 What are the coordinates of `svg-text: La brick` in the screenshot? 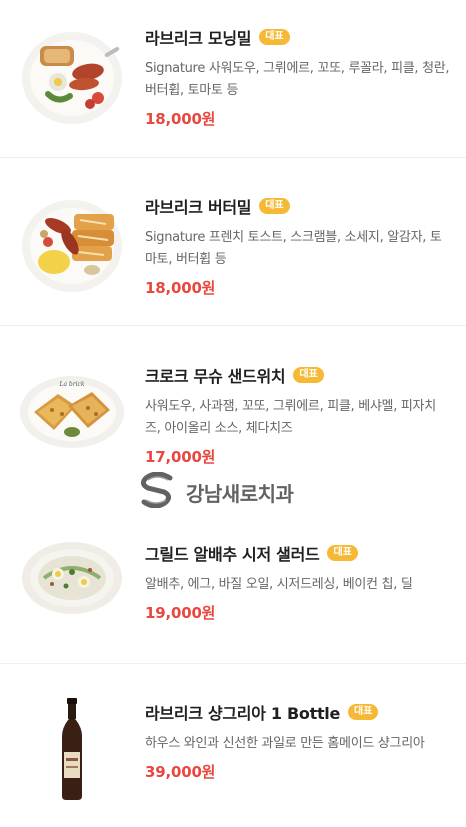 It's located at (71, 384).